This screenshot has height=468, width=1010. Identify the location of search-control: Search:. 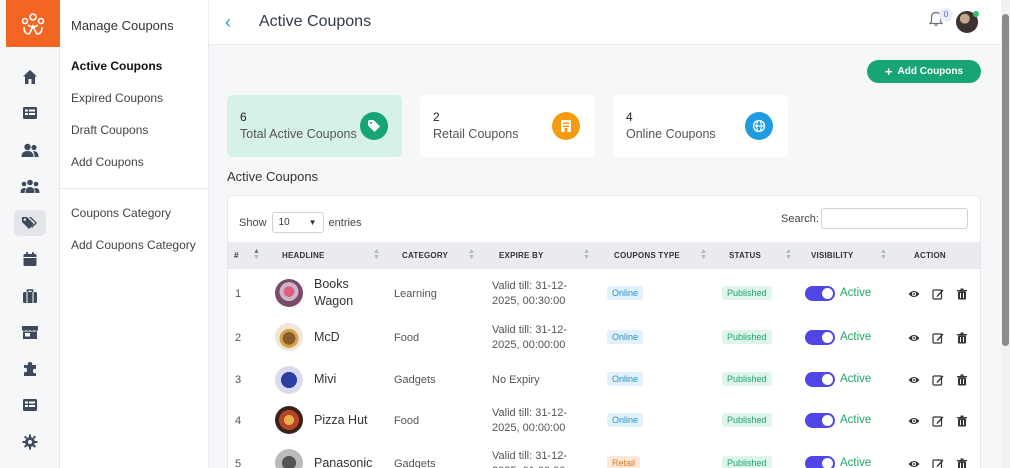
(874, 218).